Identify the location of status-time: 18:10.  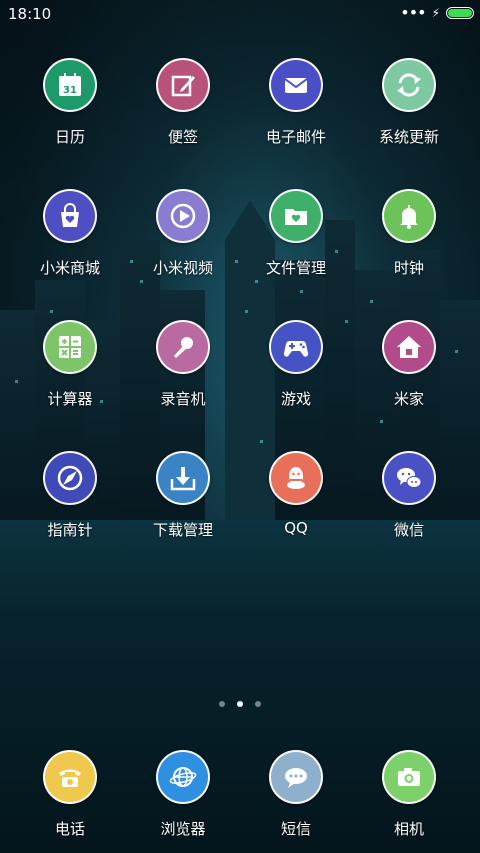
(30, 14).